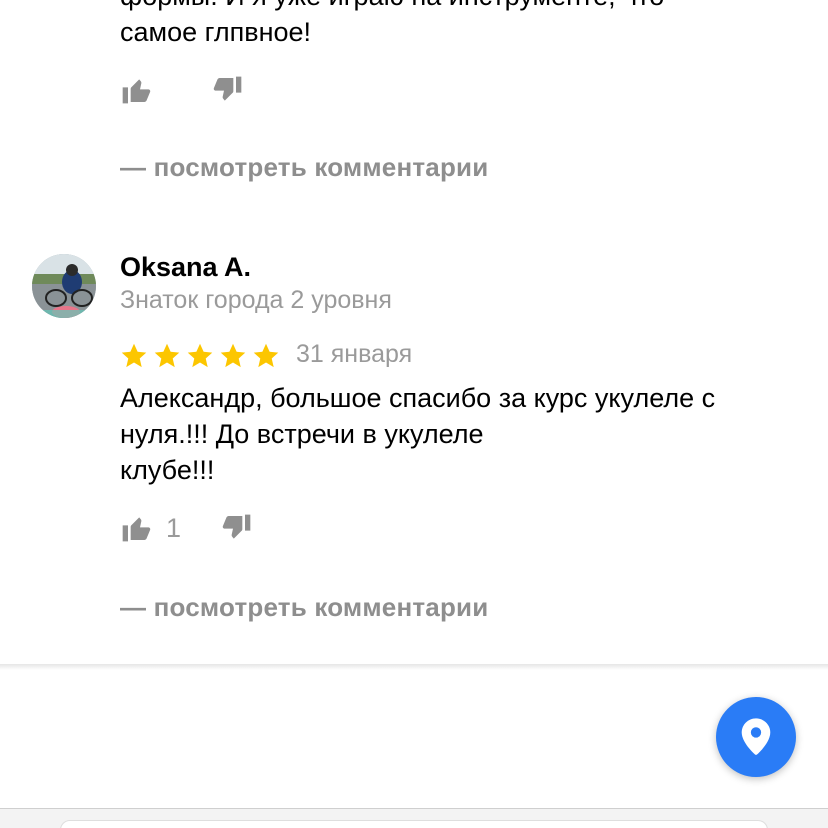 This screenshot has height=828, width=828. I want to click on review-rating, so click(202, 356).